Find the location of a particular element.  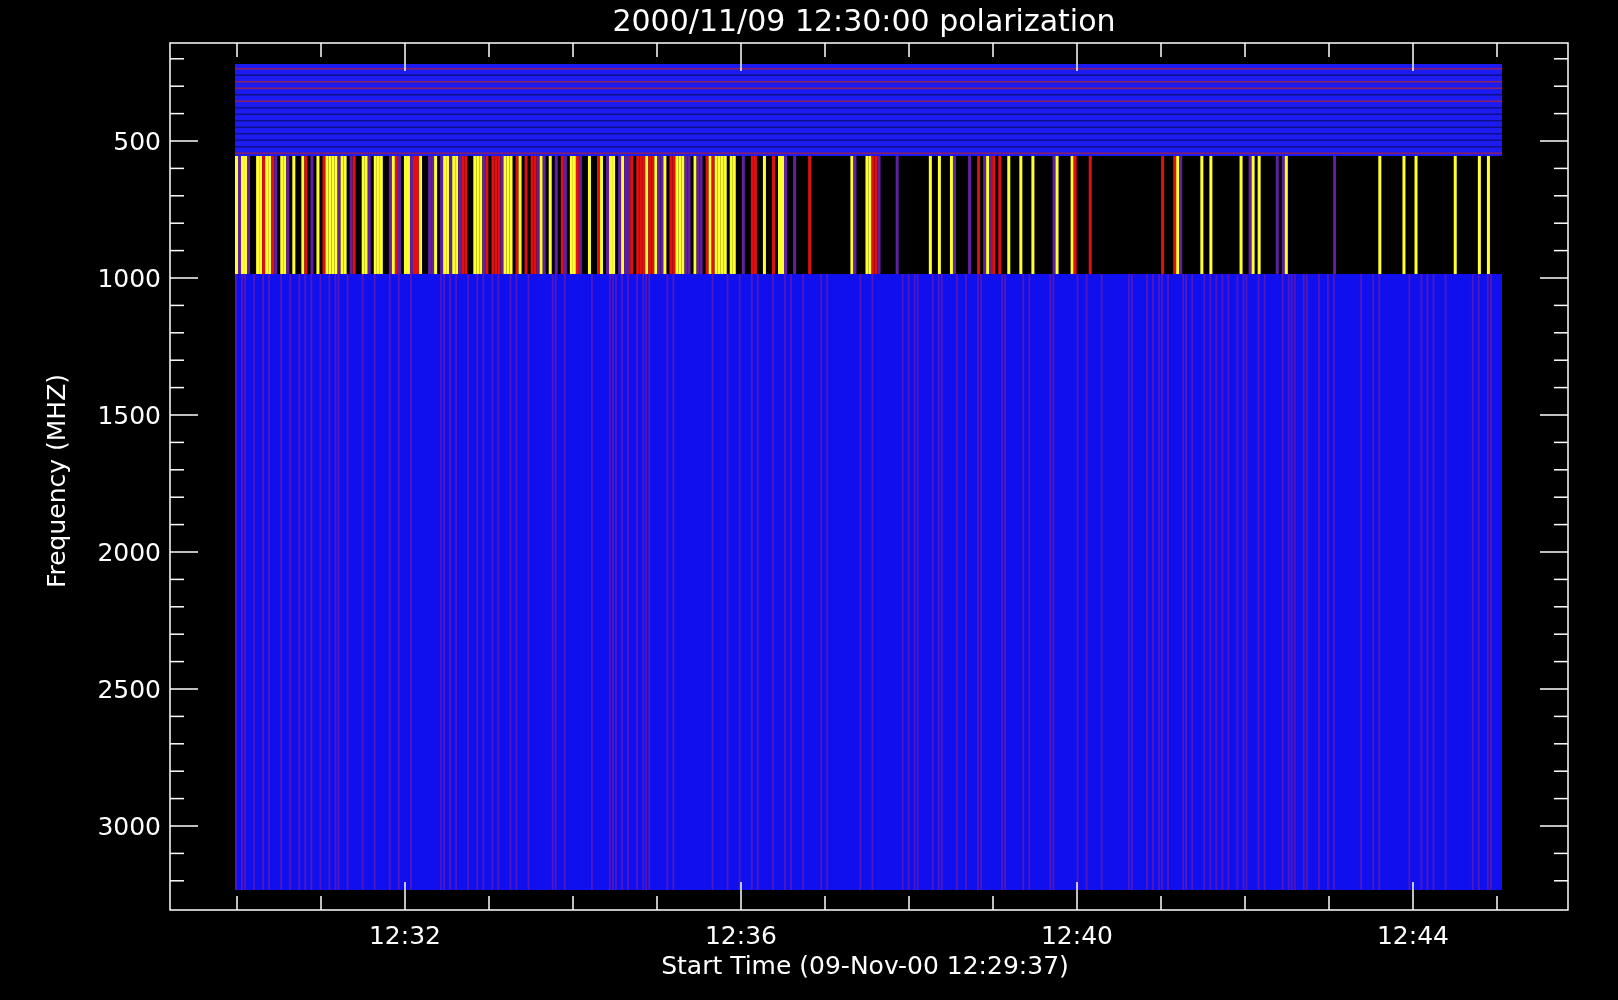

y-tick-label: 1500 is located at coordinates (129, 415).